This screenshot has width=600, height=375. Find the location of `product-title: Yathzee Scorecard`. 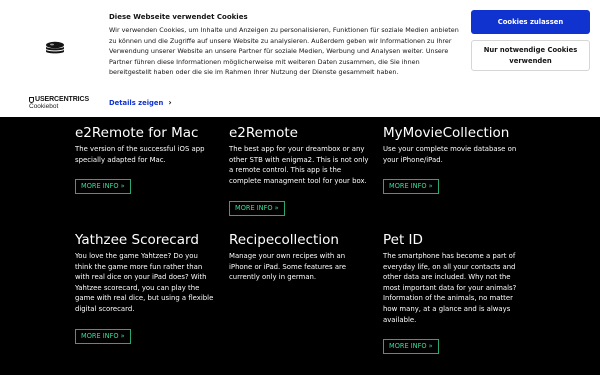

product-title: Yathzee Scorecard is located at coordinates (137, 240).